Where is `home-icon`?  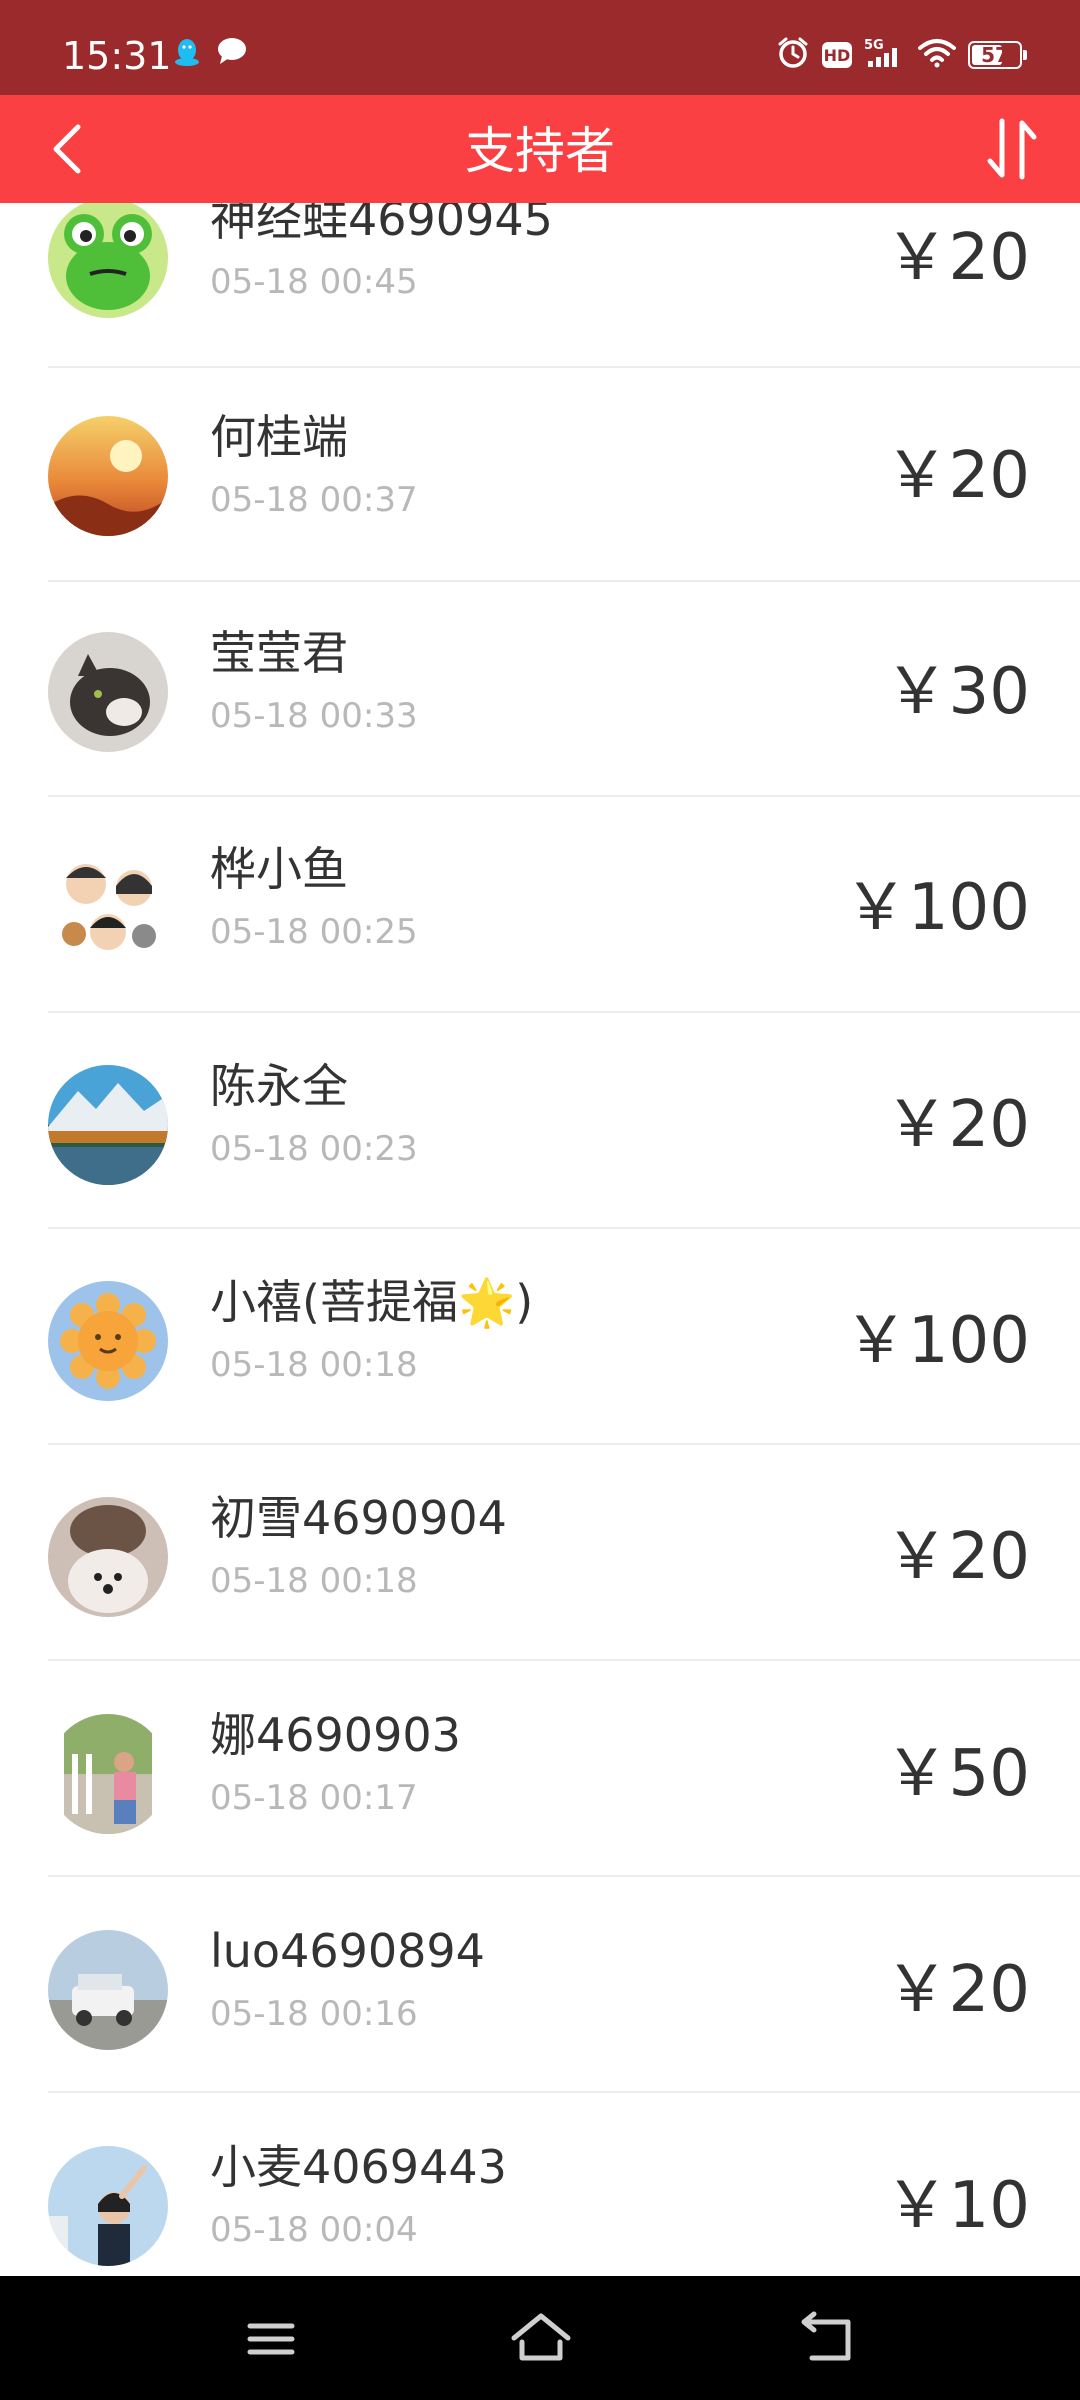 home-icon is located at coordinates (541, 2337).